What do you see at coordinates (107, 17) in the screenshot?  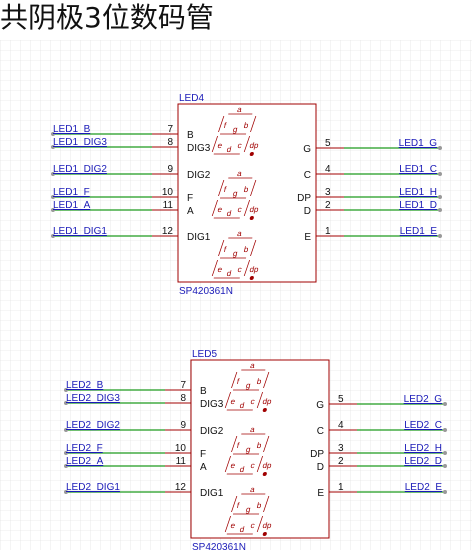 I see `page-title: 共阴极3位数码管` at bounding box center [107, 17].